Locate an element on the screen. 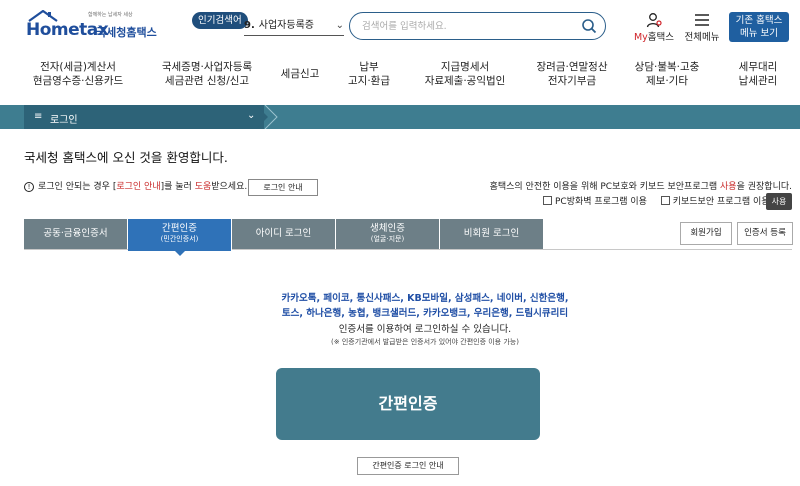 The height and width of the screenshot is (486, 800). pc-firewall-checkbox is located at coordinates (547, 200).